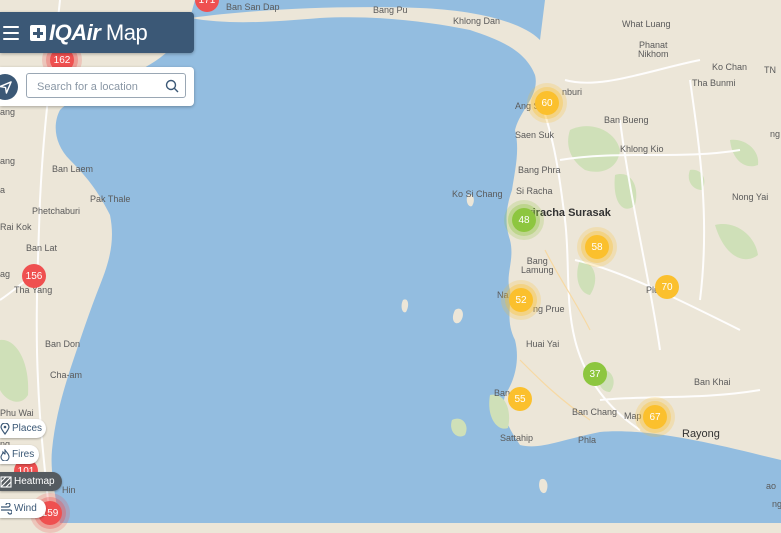 This screenshot has height=533, width=781. I want to click on place-label: Nong Yai, so click(750, 197).